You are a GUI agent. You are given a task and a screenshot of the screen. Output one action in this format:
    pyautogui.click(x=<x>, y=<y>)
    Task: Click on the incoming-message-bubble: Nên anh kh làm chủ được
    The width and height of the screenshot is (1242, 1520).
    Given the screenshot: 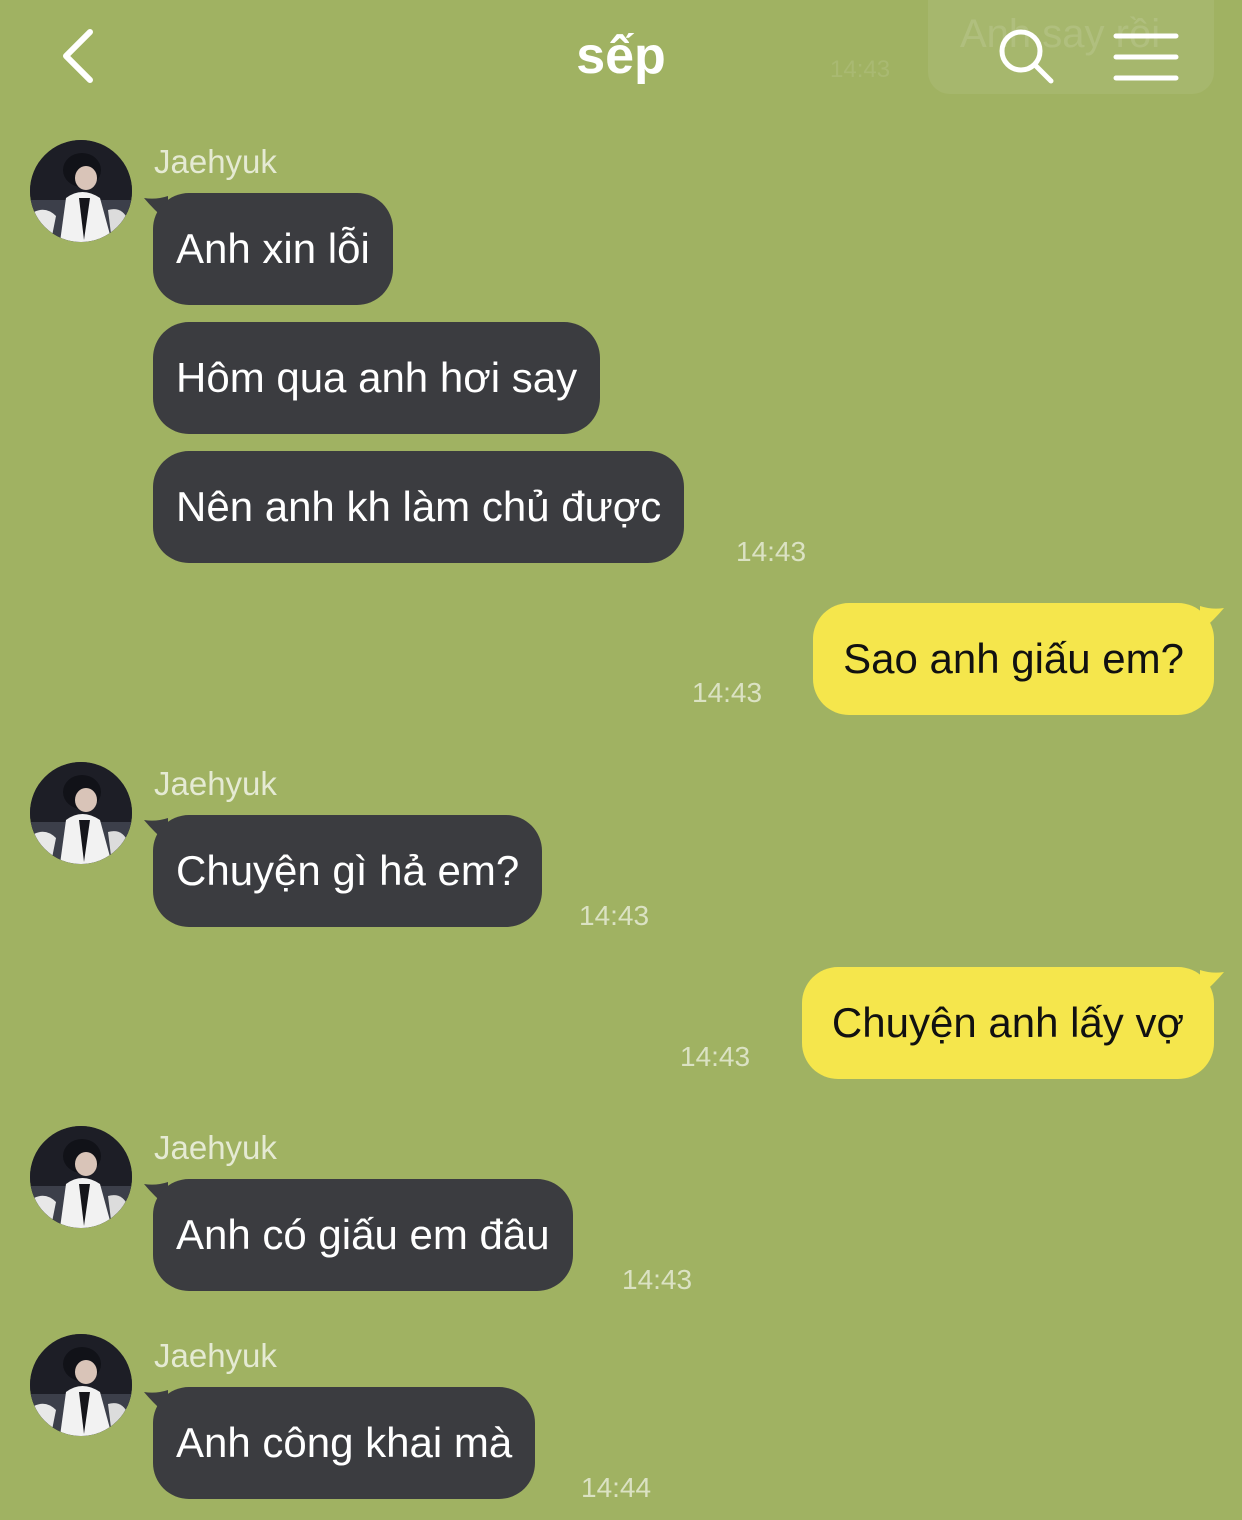 What is the action you would take?
    pyautogui.click(x=419, y=507)
    